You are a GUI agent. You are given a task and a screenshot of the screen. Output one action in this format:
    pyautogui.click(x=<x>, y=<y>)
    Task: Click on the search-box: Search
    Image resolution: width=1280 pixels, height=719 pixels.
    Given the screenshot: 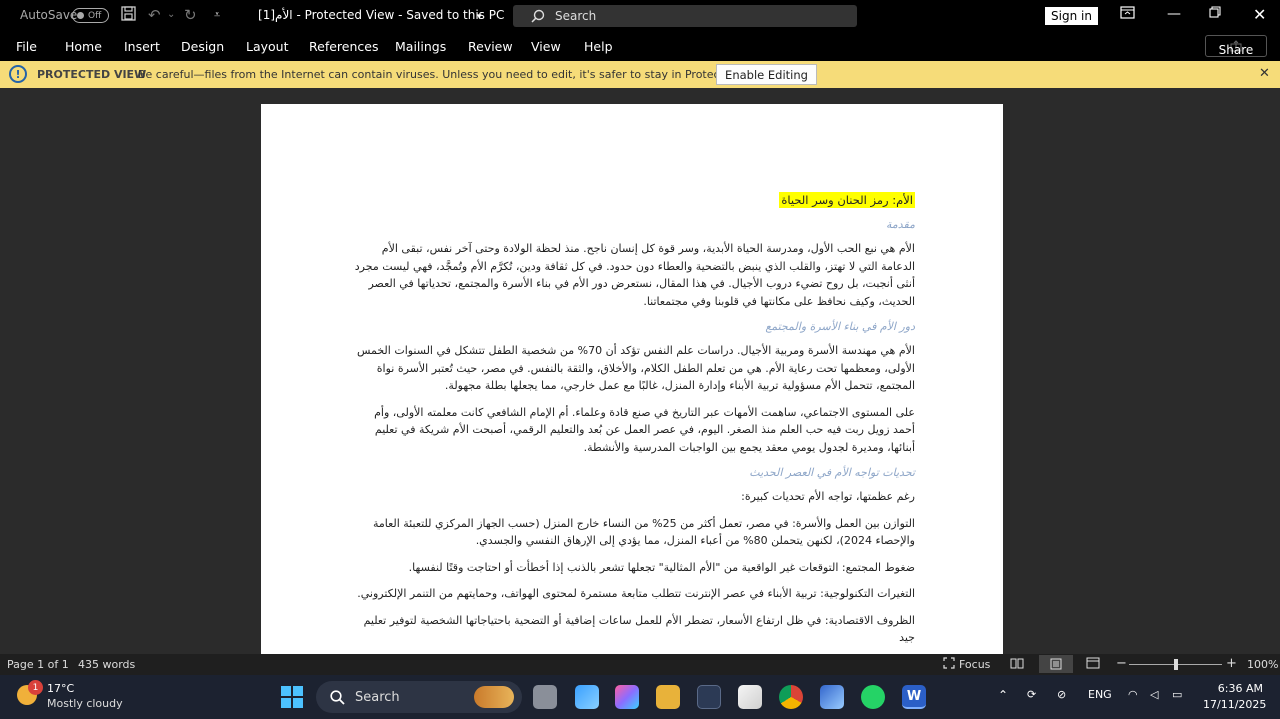 What is the action you would take?
    pyautogui.click(x=685, y=16)
    